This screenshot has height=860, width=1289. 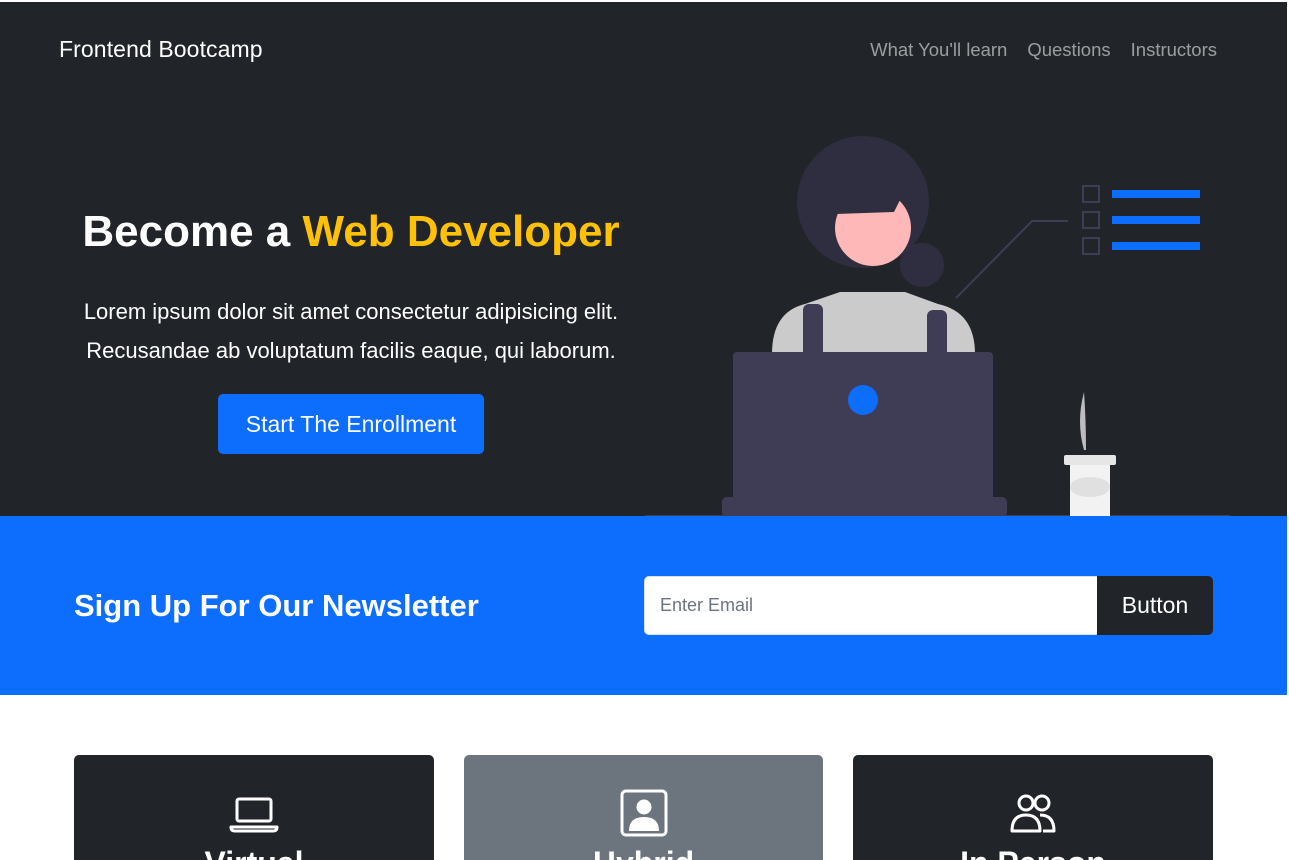 I want to click on hero-title: Become a Web Developer, so click(x=351, y=232).